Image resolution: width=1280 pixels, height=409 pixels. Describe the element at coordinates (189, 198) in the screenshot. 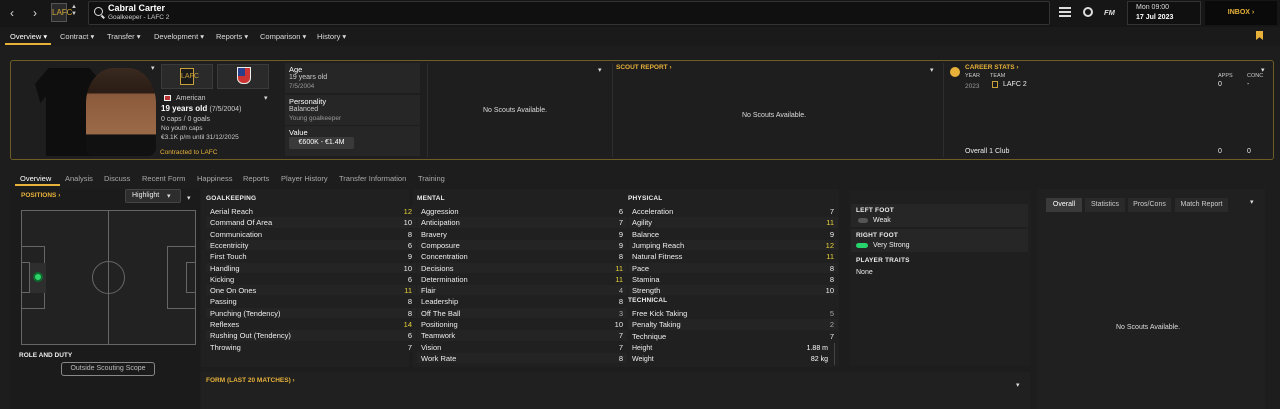

I see `positions-dropdown-icon: ▾` at that location.